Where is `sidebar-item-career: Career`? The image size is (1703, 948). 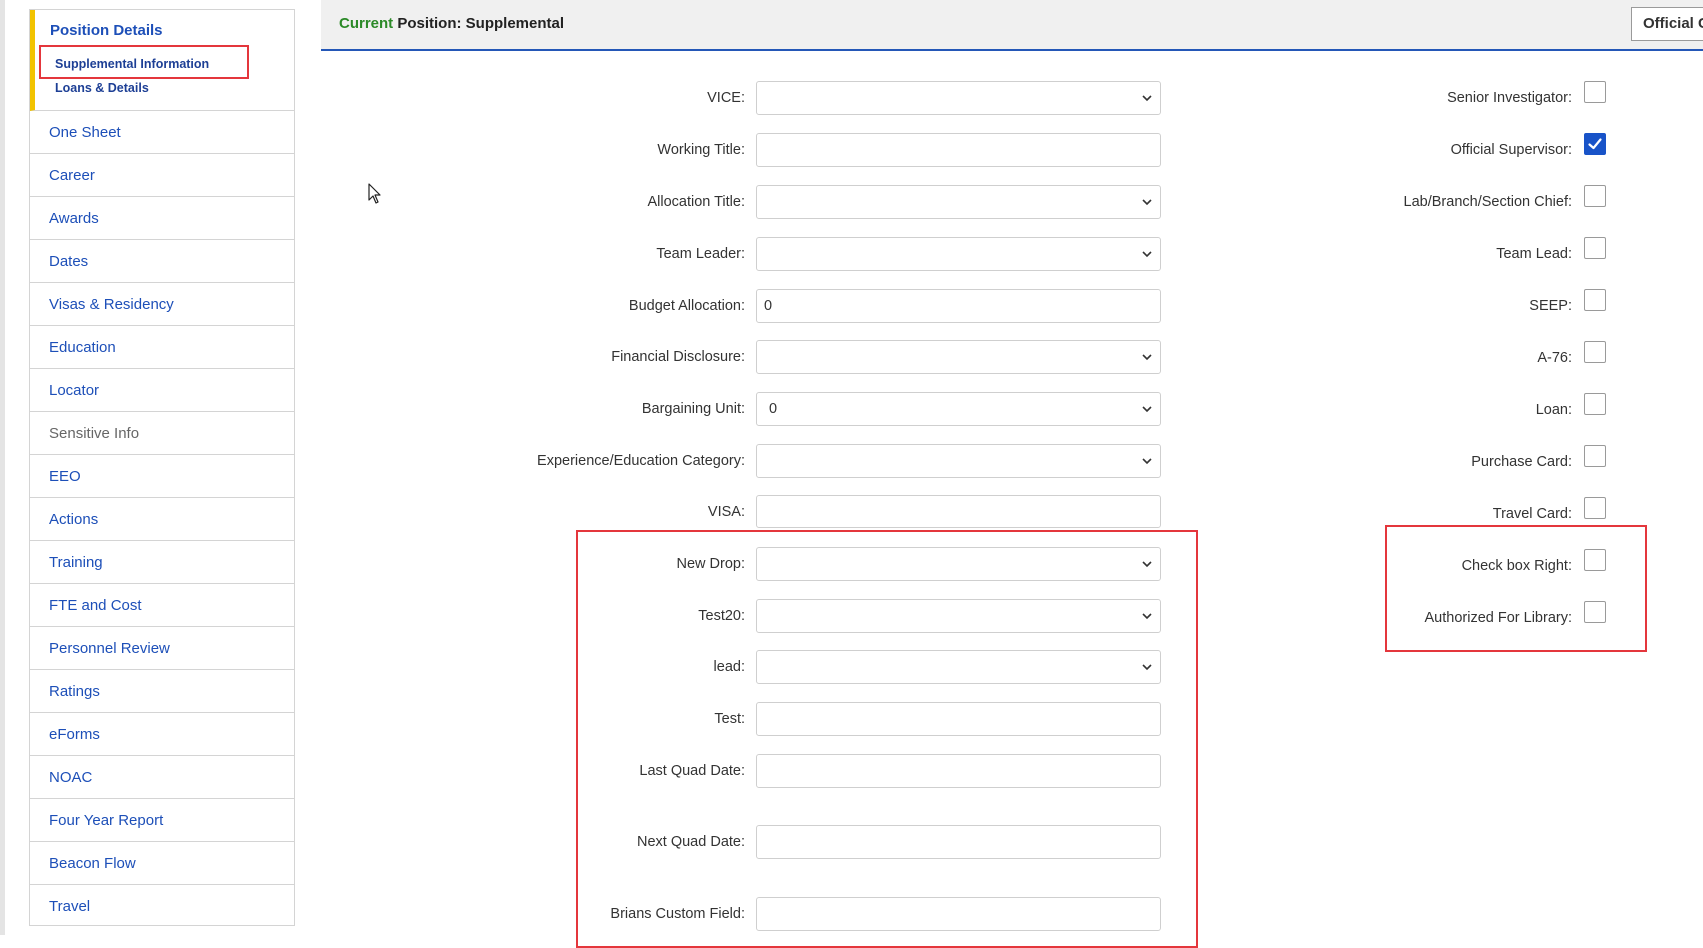
sidebar-item-career: Career is located at coordinates (162, 175).